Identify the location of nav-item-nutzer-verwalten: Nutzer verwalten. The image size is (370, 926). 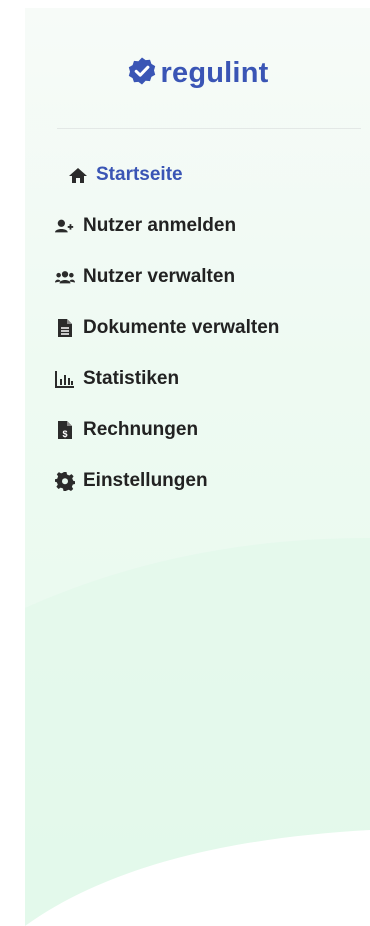
(145, 277).